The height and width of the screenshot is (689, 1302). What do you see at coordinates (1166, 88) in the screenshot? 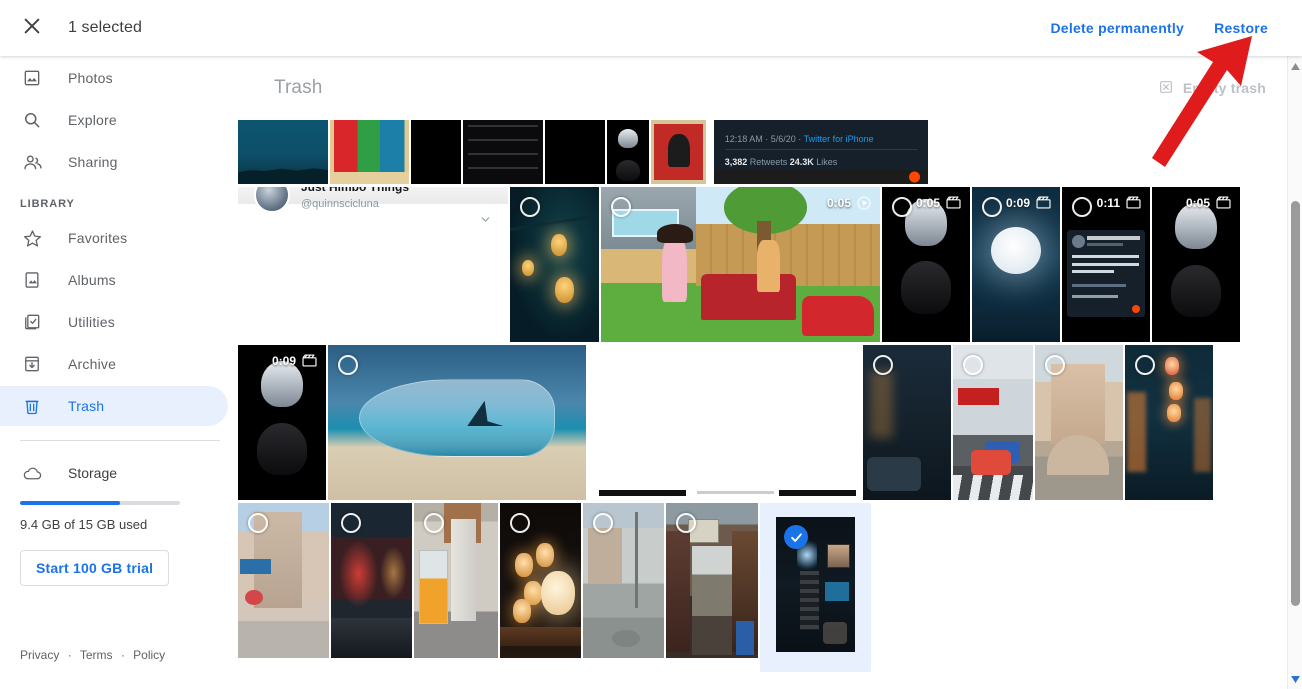
I see `empty-trash-icon` at bounding box center [1166, 88].